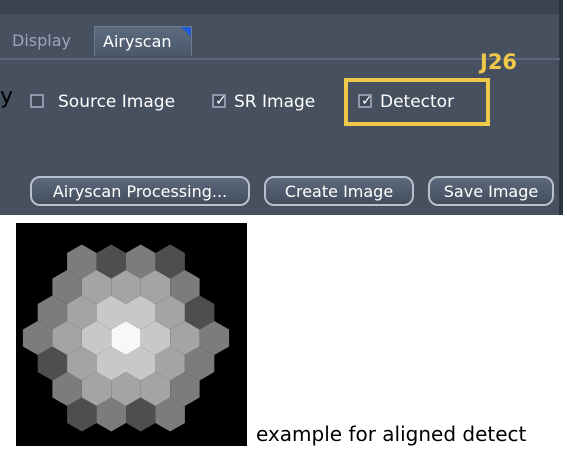 This screenshot has width=567, height=450. I want to click on save-image-button: Save Image, so click(491, 191).